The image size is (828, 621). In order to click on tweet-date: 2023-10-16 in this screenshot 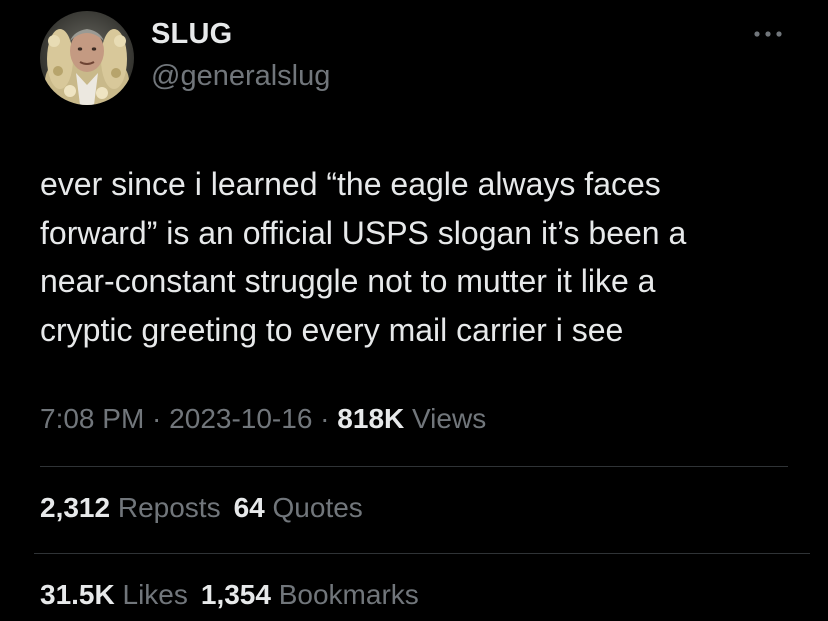, I will do `click(240, 418)`.